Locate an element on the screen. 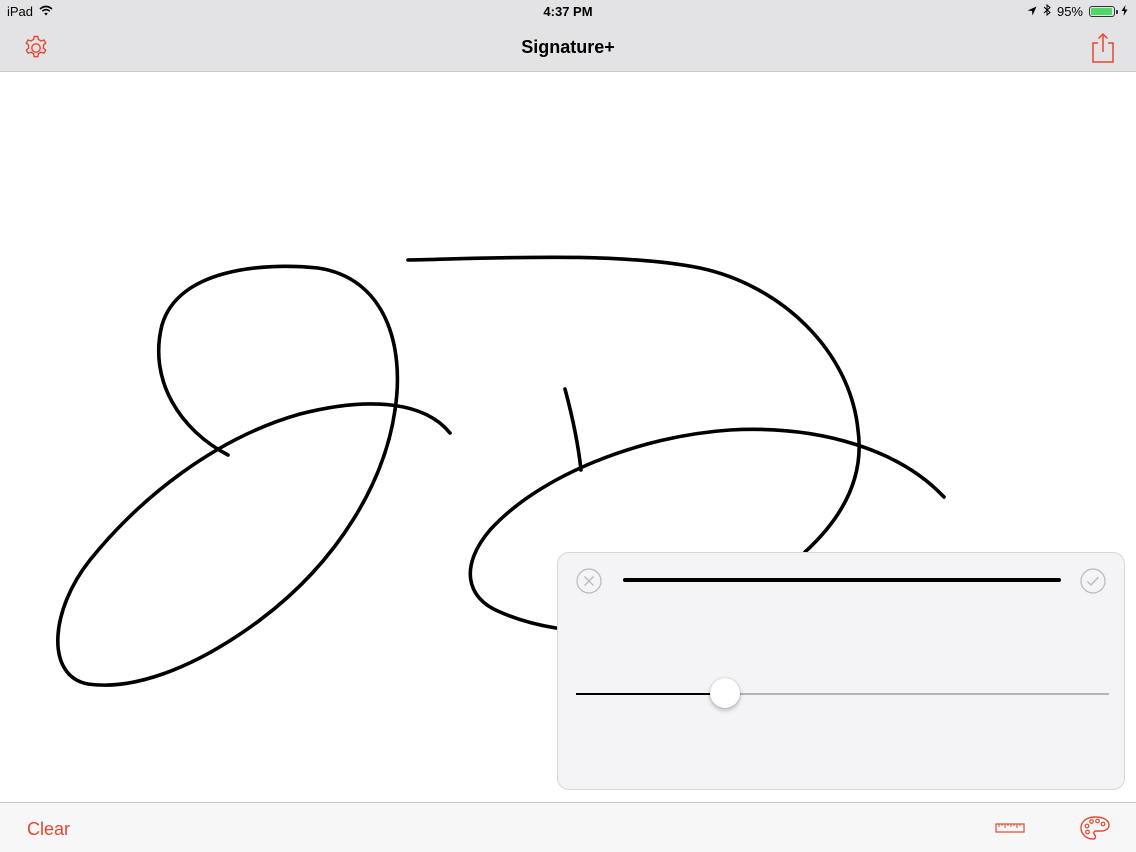 This screenshot has width=1136, height=852. ruler-icon is located at coordinates (1010, 828).